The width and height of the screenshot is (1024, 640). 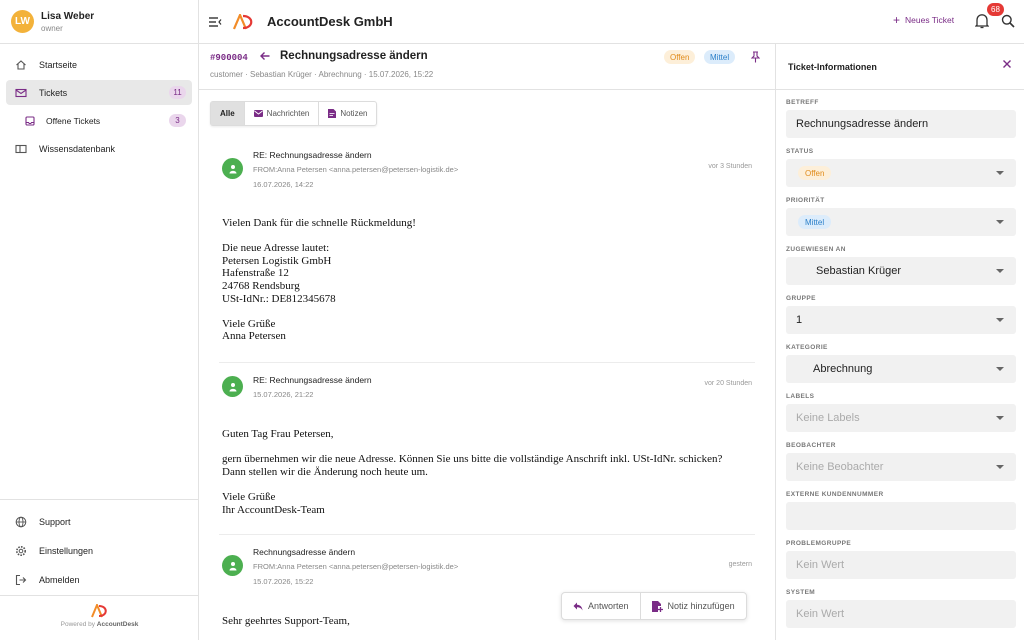 What do you see at coordinates (901, 614) in the screenshot?
I see `system-input: Kein Wert` at bounding box center [901, 614].